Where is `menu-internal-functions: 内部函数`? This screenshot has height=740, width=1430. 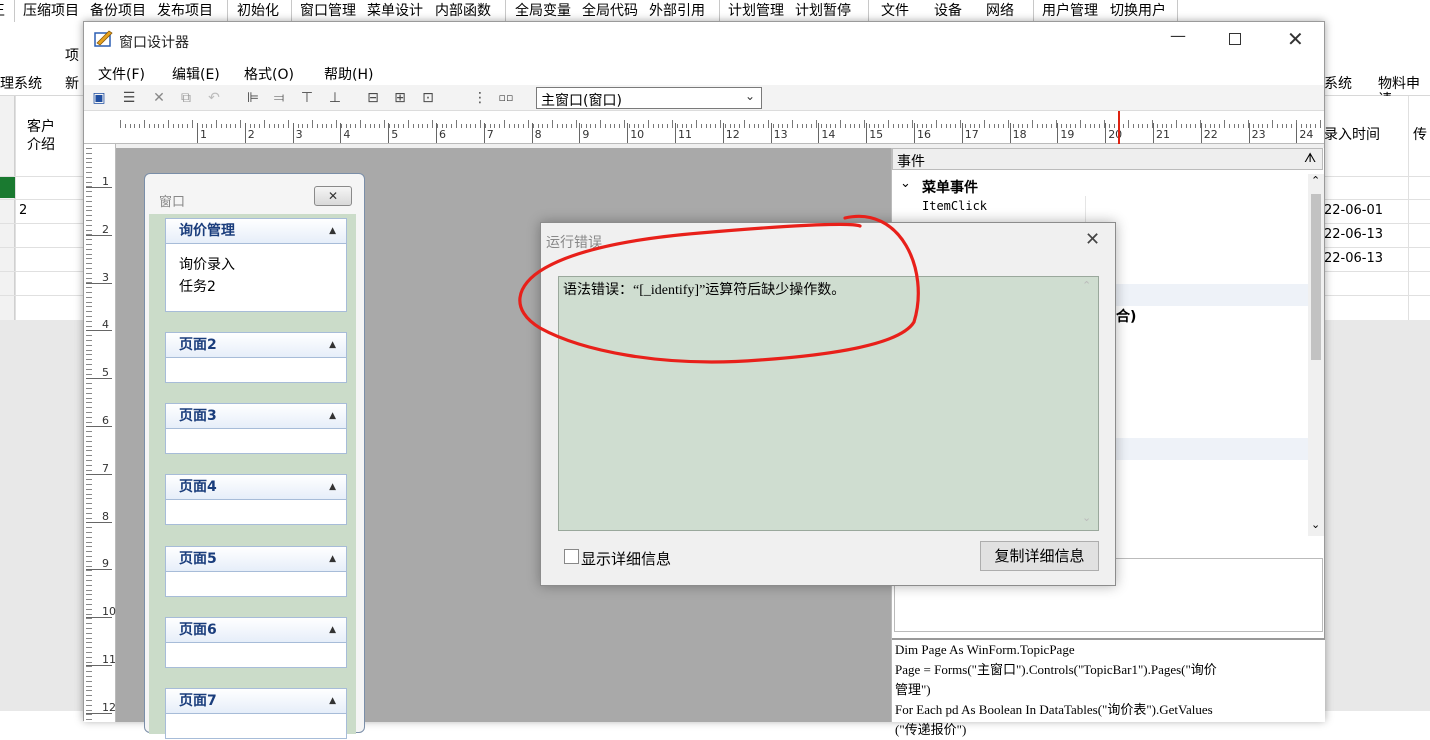 menu-internal-functions: 内部函数 is located at coordinates (463, 11).